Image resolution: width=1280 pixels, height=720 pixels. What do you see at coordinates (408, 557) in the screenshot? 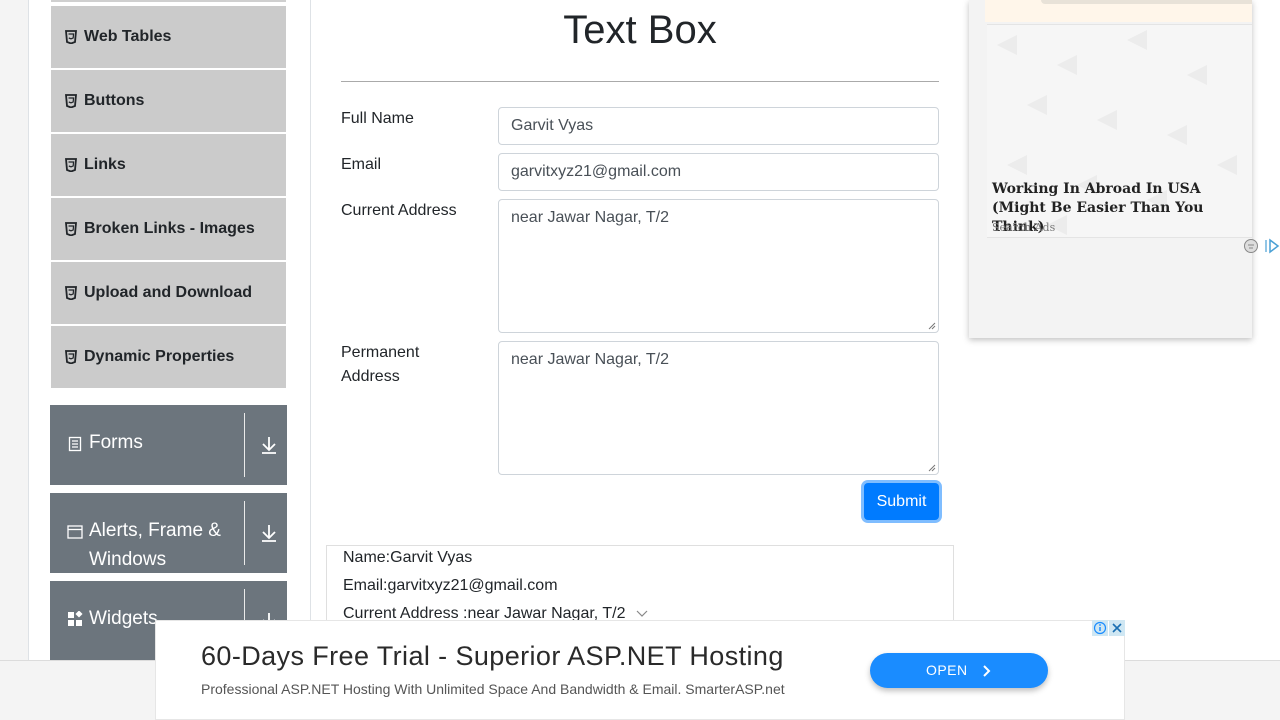
I see `output-name: Name:Garvit Vyas` at bounding box center [408, 557].